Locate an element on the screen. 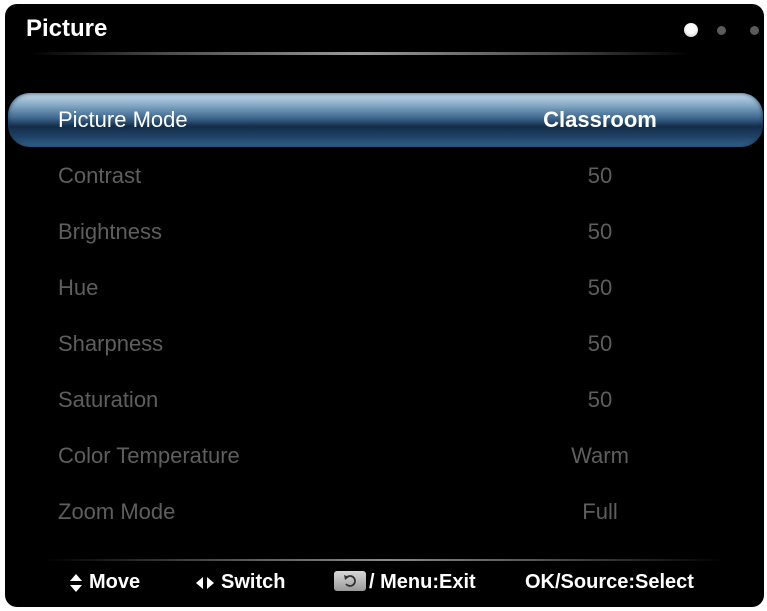  menu-item-sharpness: Sharpness 50 is located at coordinates (384, 345).